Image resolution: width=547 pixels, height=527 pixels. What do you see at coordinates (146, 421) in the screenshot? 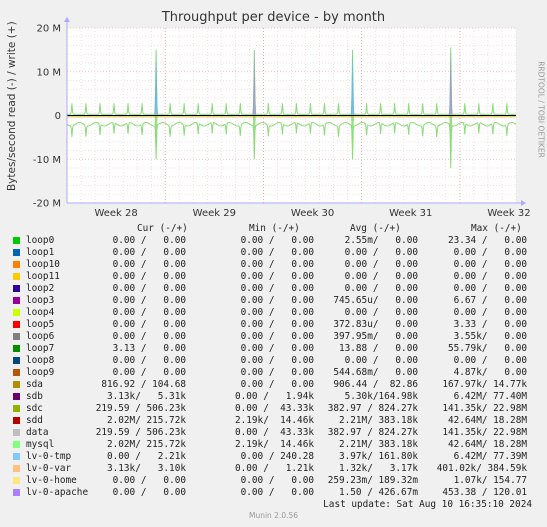
I see `legend-cur: 2.02M/ 215.72k` at bounding box center [146, 421].